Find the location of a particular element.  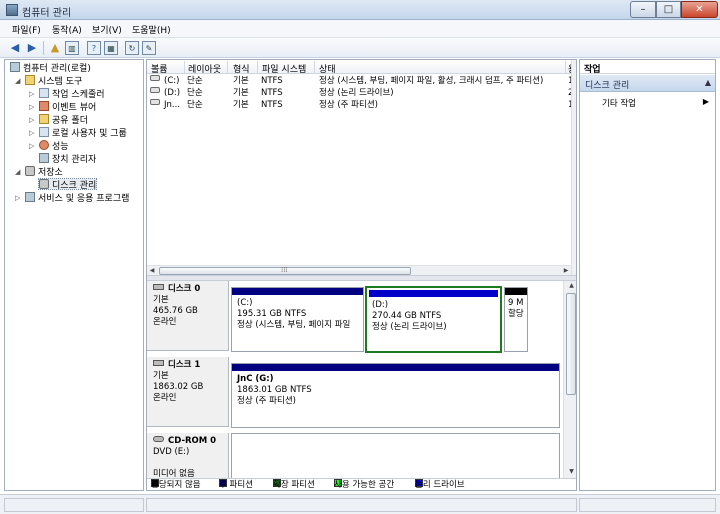

tree-disk-management: 디스크 관리 is located at coordinates (68, 184).